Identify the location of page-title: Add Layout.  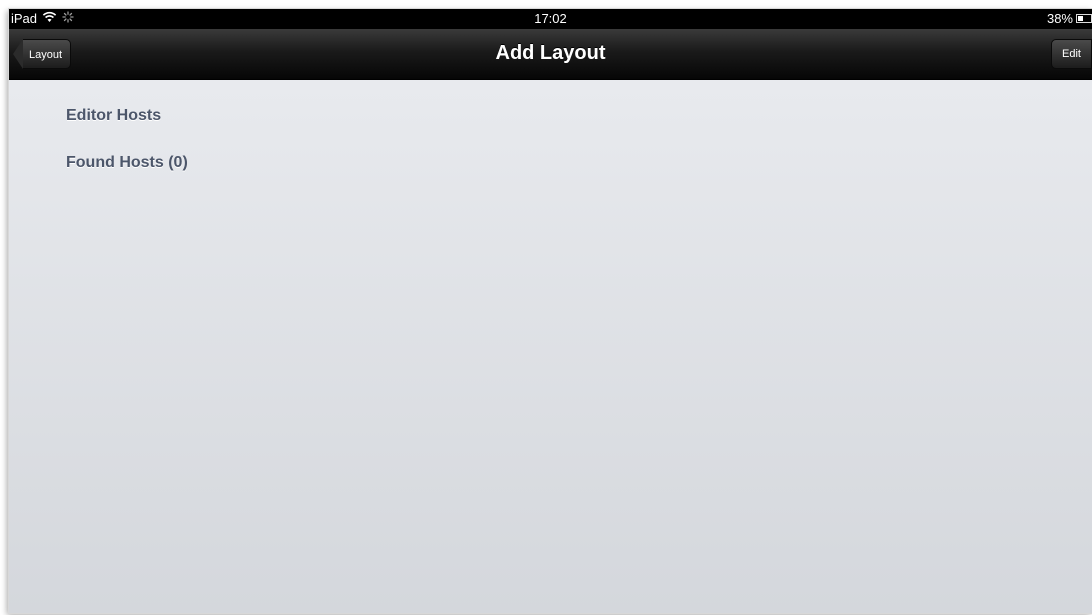
(550, 53).